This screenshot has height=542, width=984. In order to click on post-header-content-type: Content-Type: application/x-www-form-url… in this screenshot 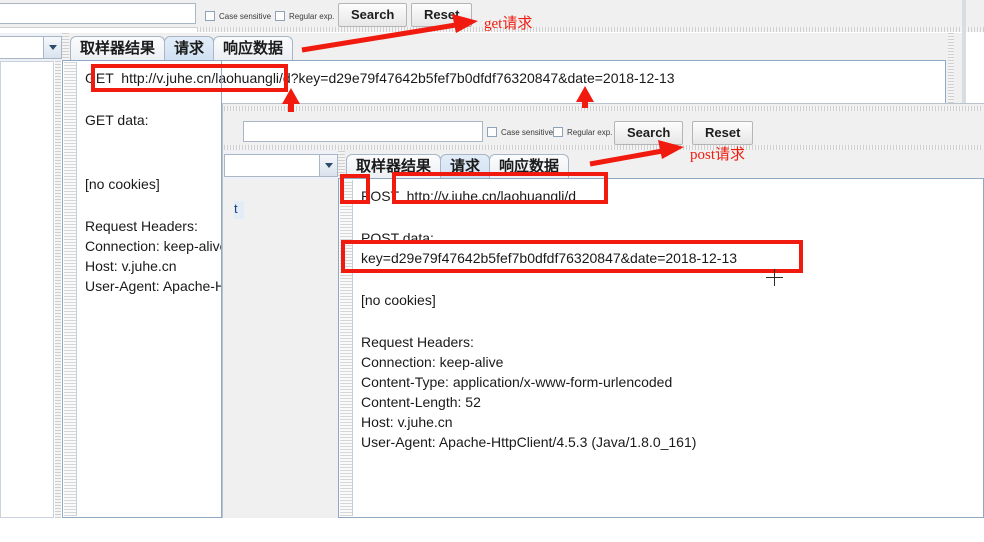, I will do `click(517, 382)`.